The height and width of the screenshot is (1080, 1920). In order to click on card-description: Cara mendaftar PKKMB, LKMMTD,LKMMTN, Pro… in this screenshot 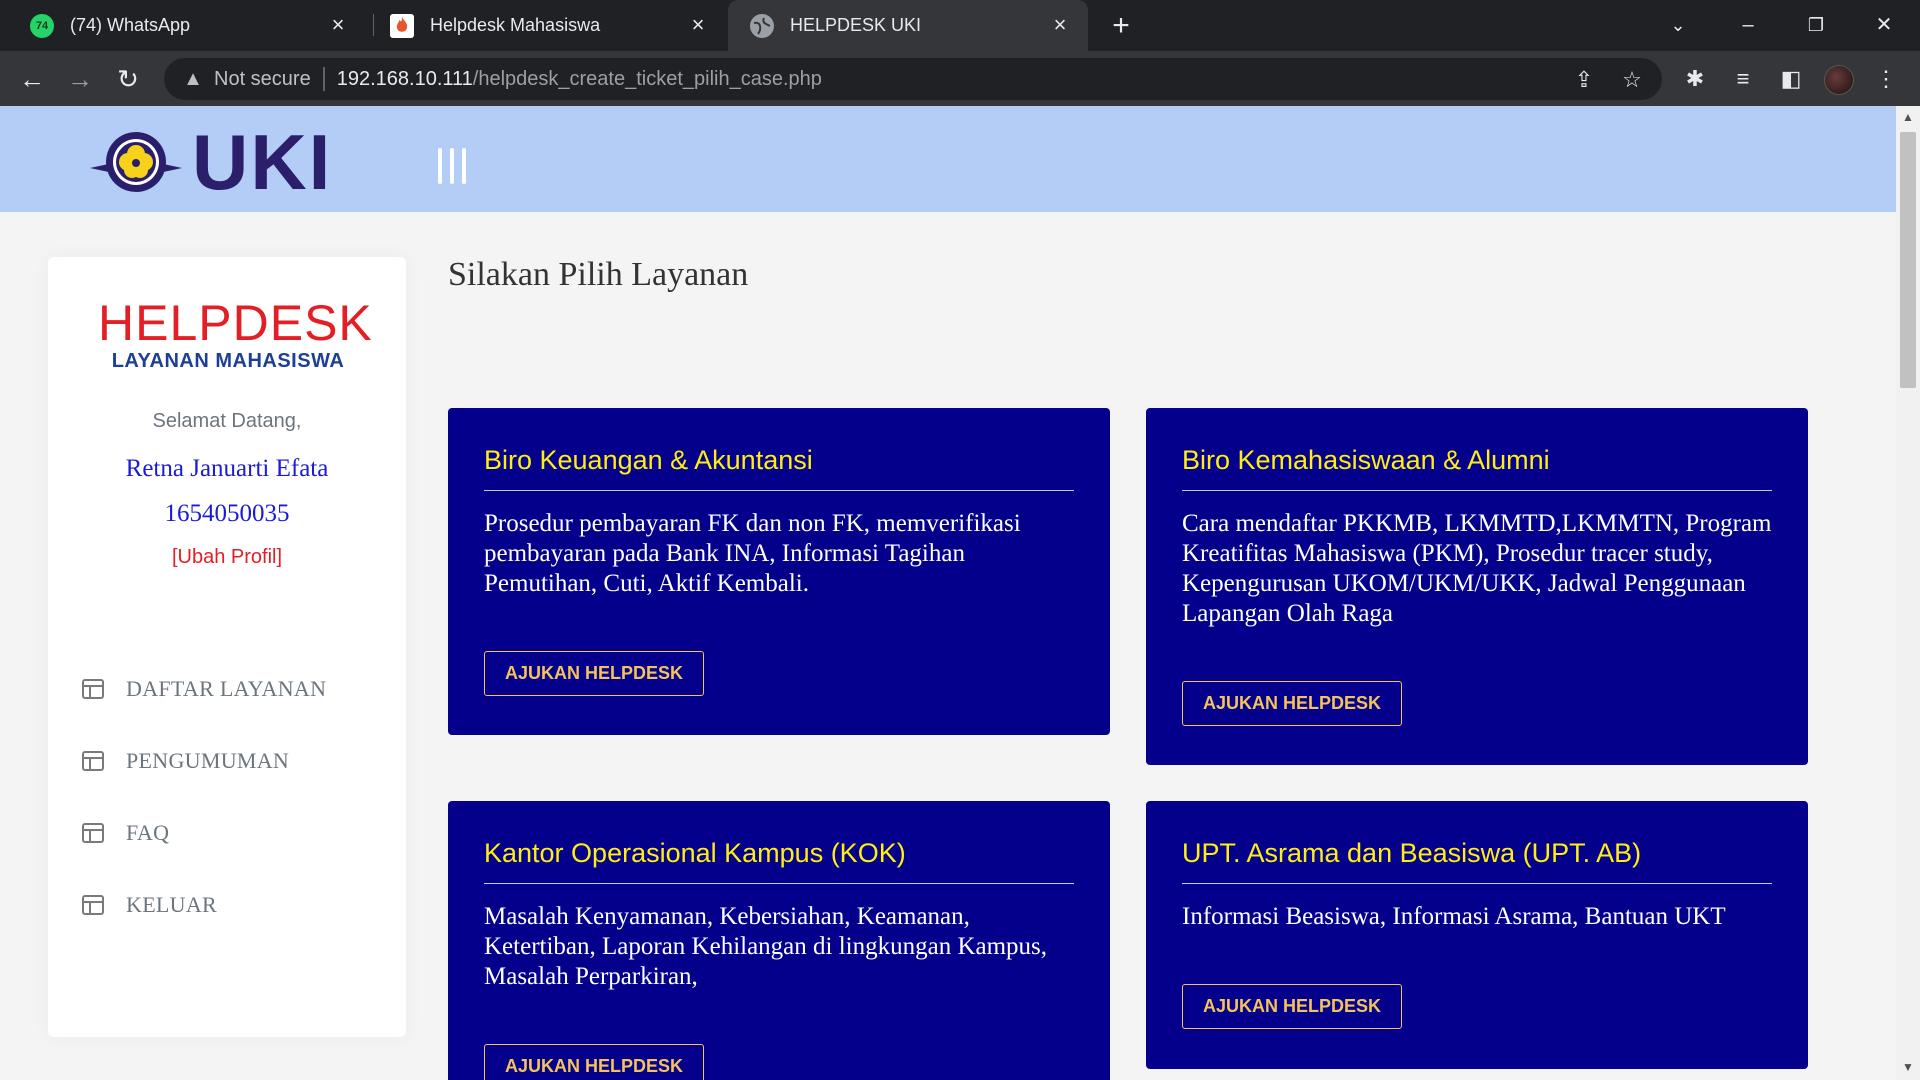, I will do `click(1477, 568)`.